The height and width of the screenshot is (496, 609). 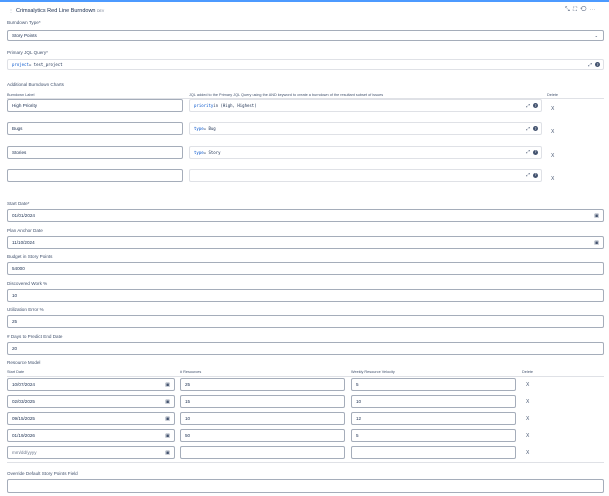 I want to click on primary-jql-input: project = test_project ⤢?, so click(x=305, y=64).